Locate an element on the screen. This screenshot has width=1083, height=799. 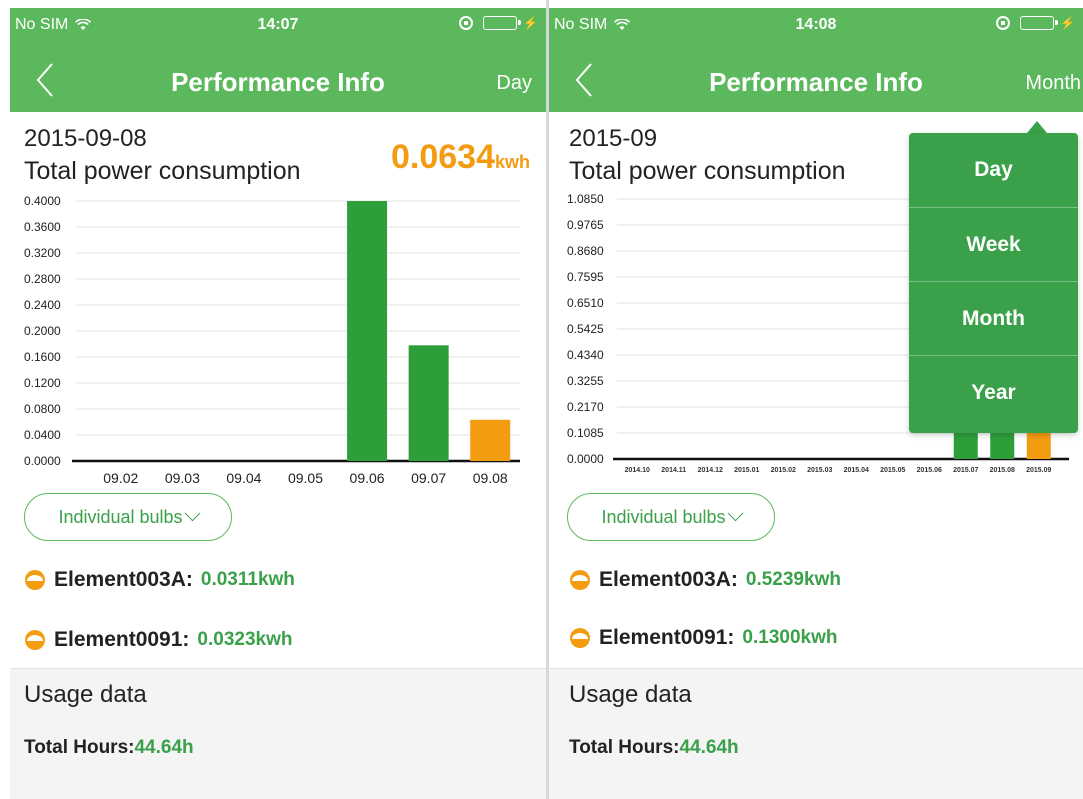
x-tick-label: 09.07 is located at coordinates (428, 478).